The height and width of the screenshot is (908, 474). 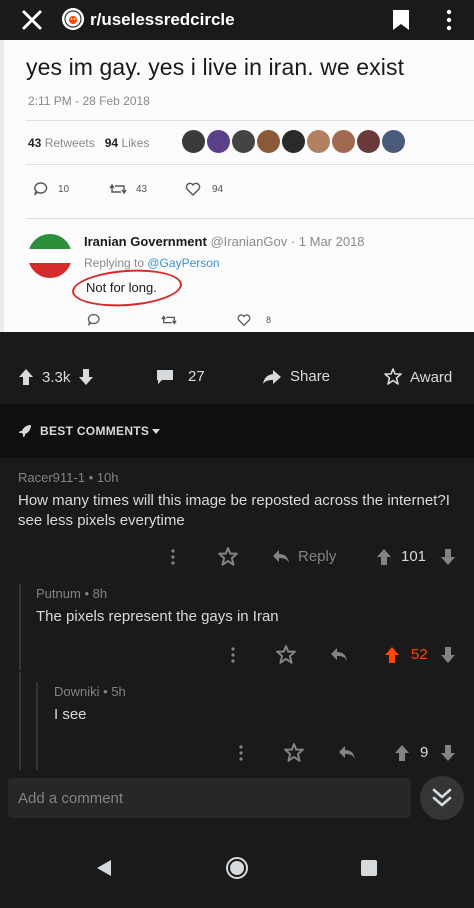 I want to click on comment-vote-count: 9, so click(x=424, y=752).